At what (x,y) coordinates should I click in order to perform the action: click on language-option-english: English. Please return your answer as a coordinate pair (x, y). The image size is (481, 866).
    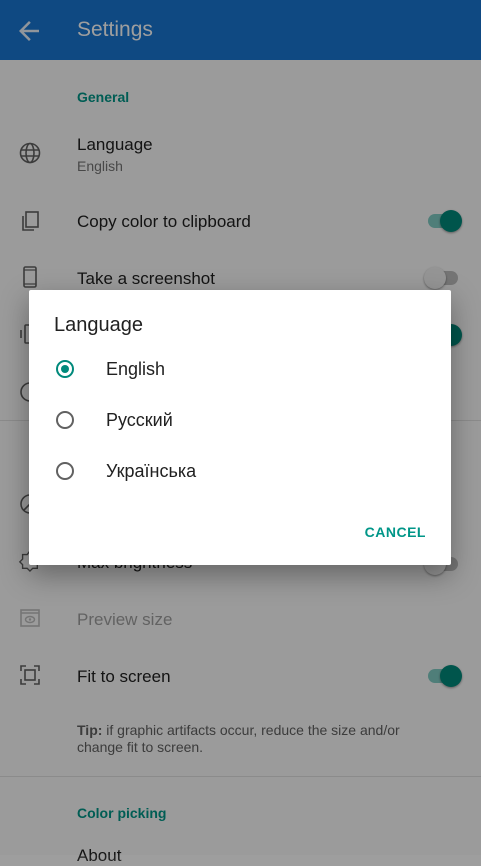
    Looking at the image, I should click on (240, 372).